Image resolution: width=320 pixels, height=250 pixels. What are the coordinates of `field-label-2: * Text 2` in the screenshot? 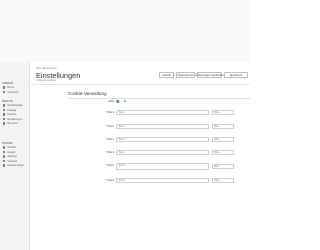 It's located at (109, 126).